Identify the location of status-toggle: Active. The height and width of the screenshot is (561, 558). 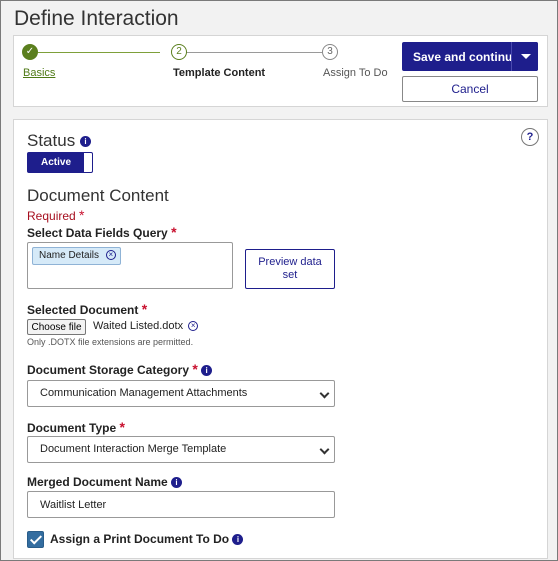
(60, 162).